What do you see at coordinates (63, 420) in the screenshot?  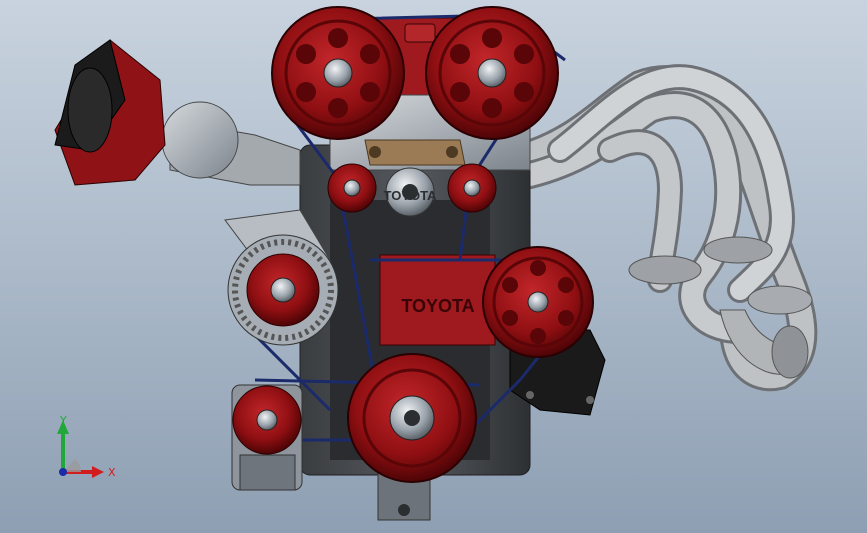 I see `y-axis-label: Y` at bounding box center [63, 420].